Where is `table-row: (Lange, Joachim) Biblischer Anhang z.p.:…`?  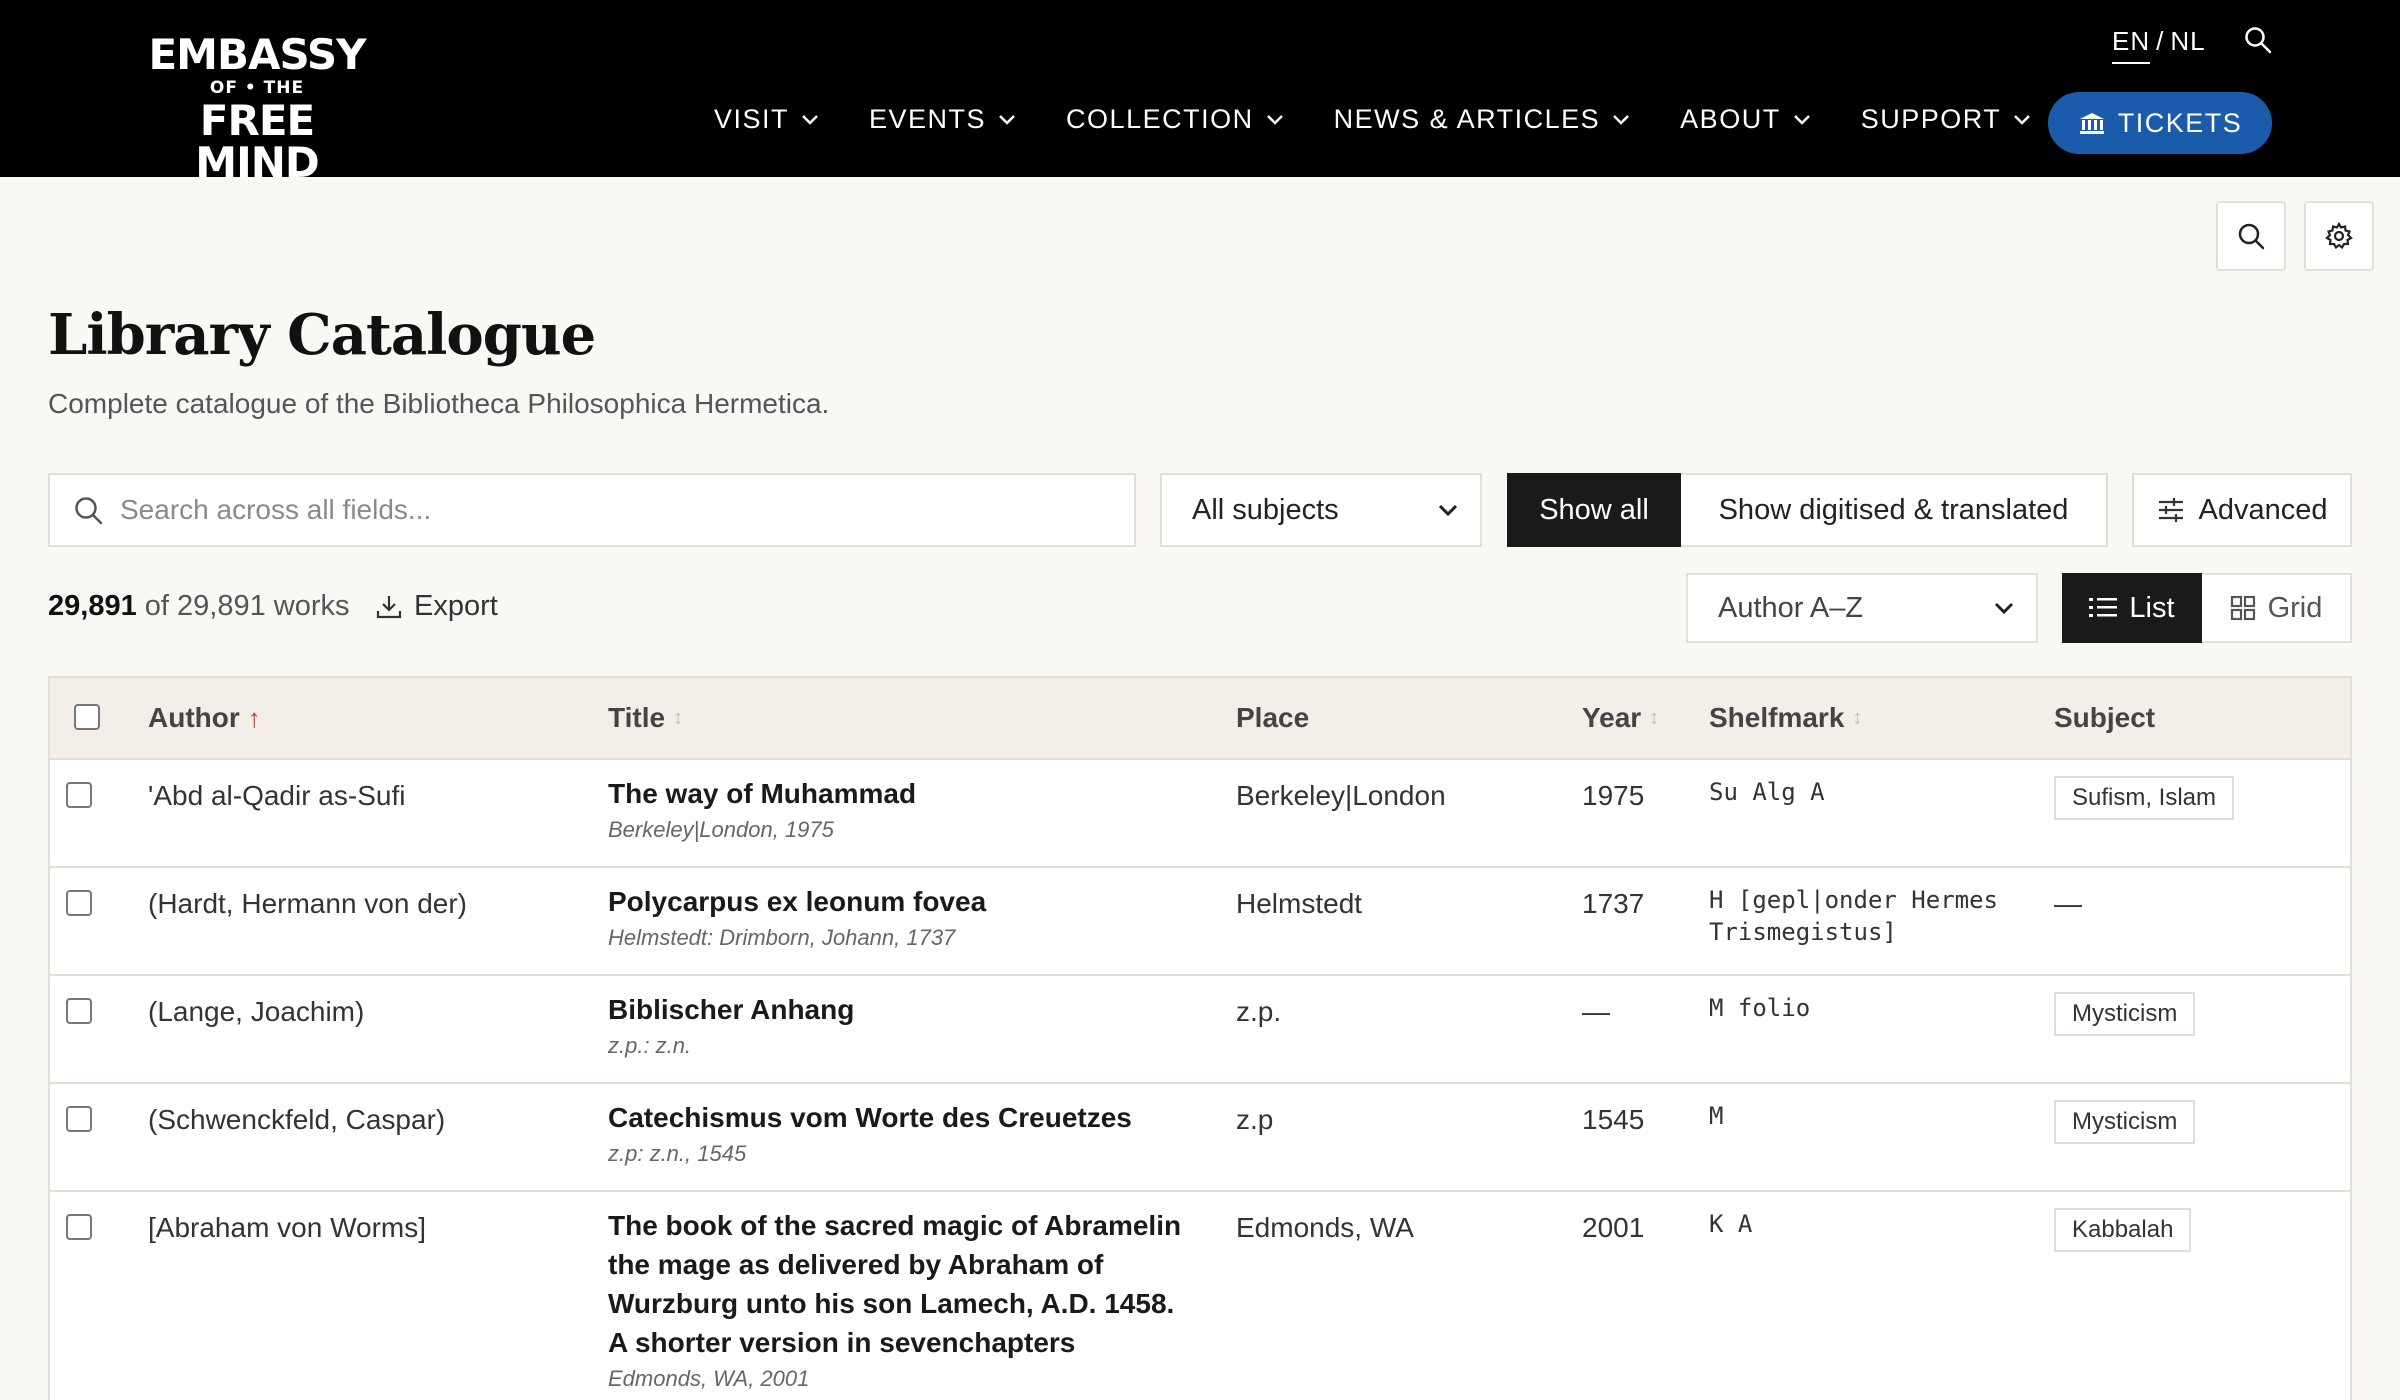
table-row: (Lange, Joachim) Biblischer Anhang z.p.:… is located at coordinates (1200, 1030).